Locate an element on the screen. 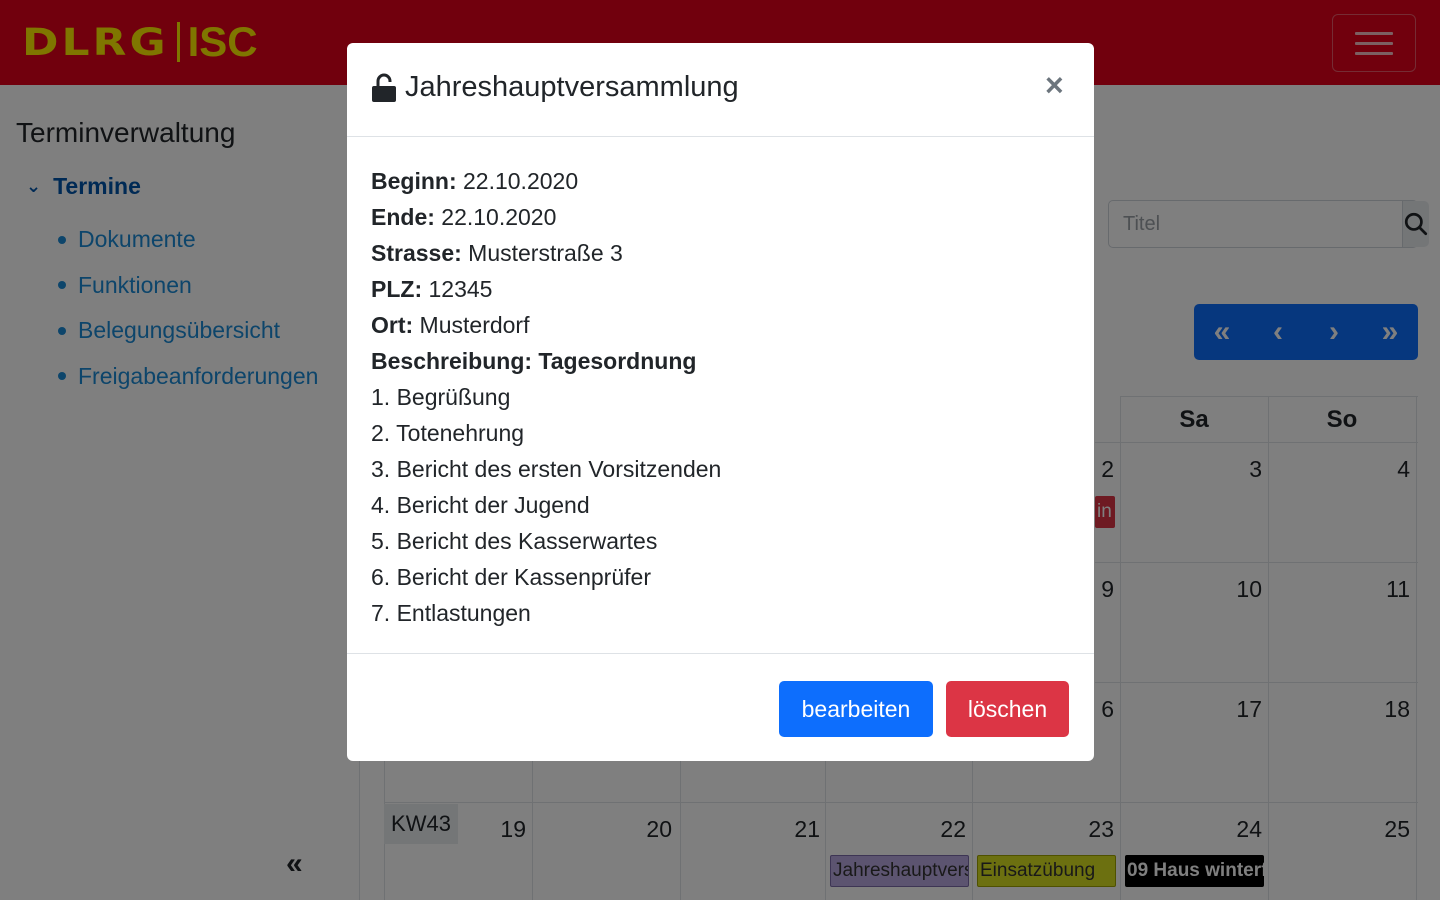 The height and width of the screenshot is (900, 1440). field-plz: PLZ: 12345 is located at coordinates (721, 289).